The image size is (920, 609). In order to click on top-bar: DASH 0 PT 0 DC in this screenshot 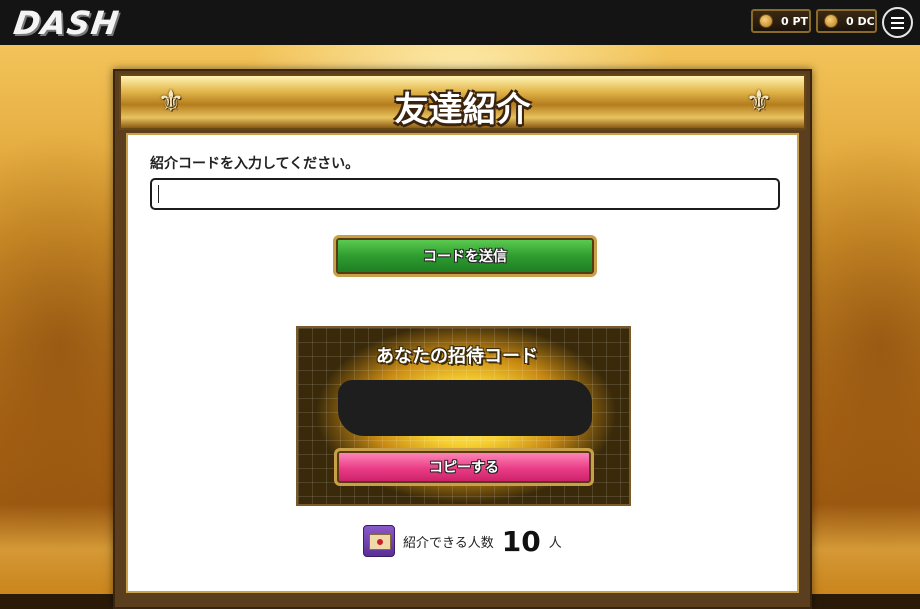, I will do `click(460, 22)`.